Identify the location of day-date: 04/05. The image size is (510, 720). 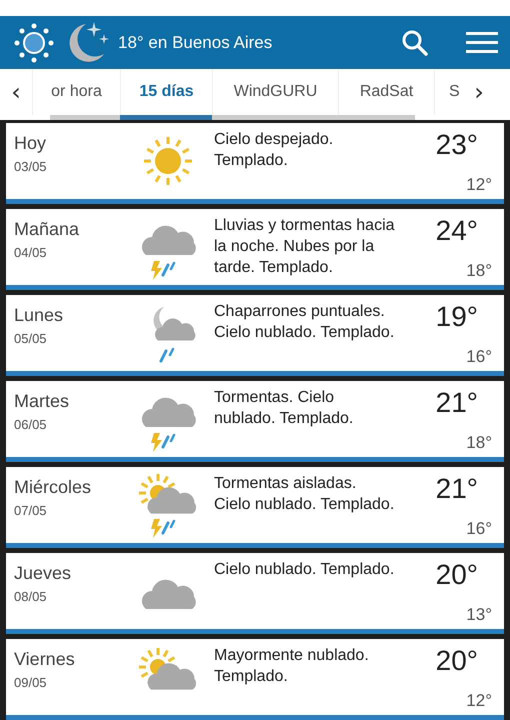
(31, 252).